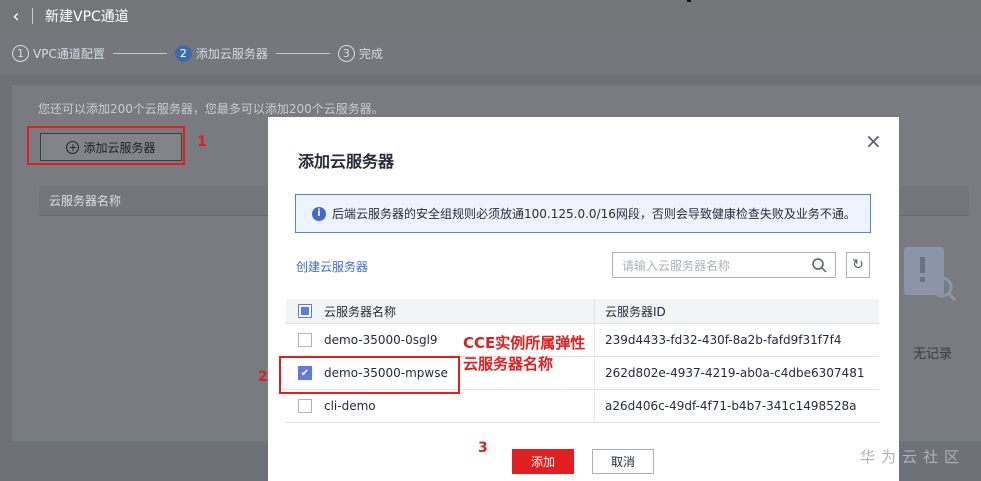 This screenshot has width=981, height=481. What do you see at coordinates (543, 461) in the screenshot?
I see `add-button: 添加` at bounding box center [543, 461].